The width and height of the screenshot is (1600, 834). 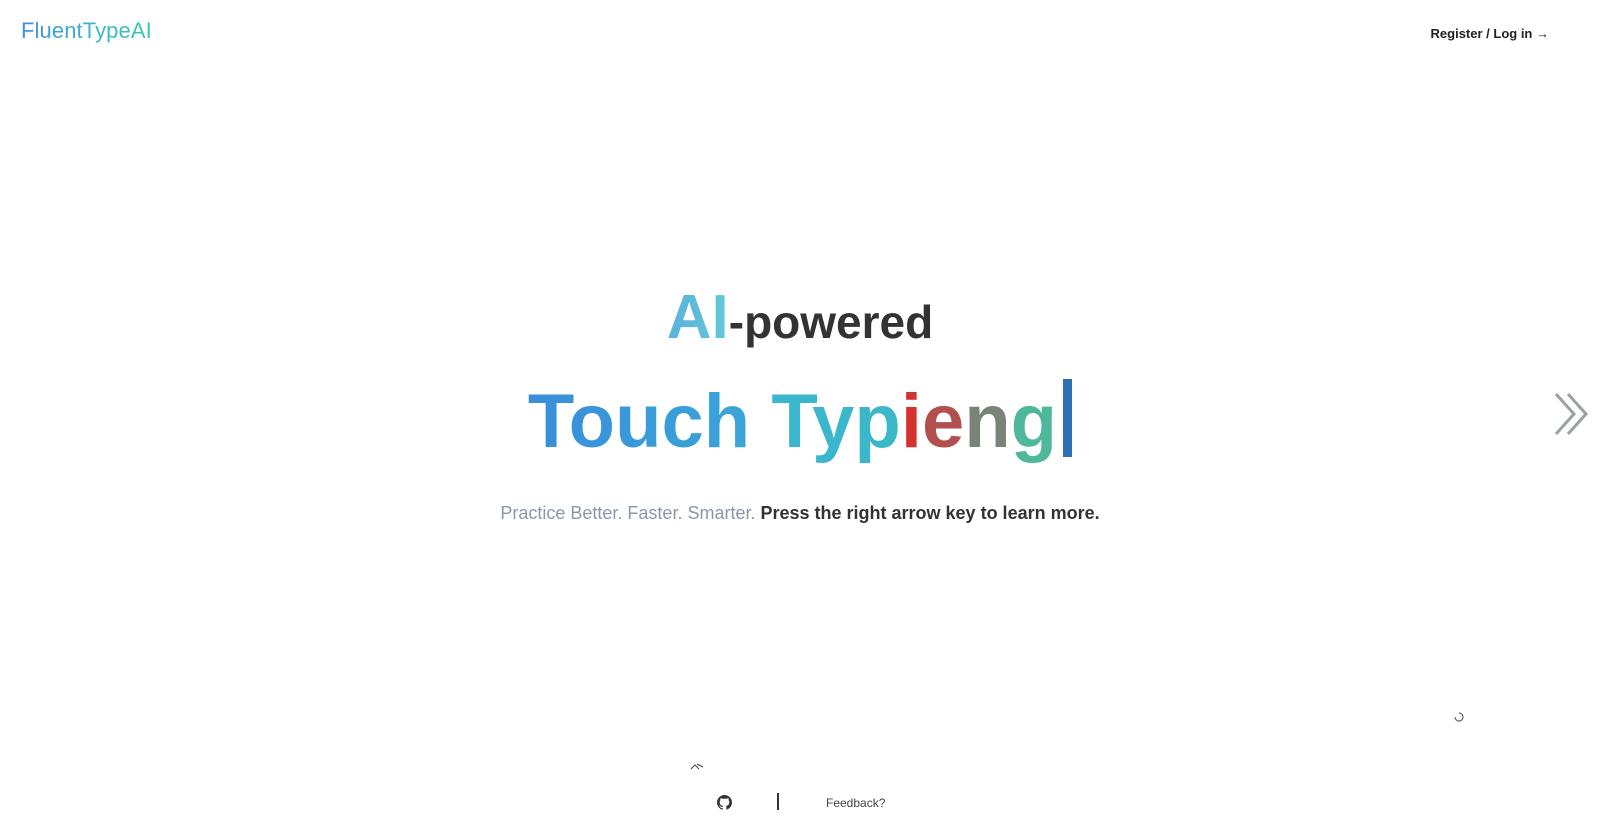 I want to click on typing-char: n, so click(x=987, y=421).